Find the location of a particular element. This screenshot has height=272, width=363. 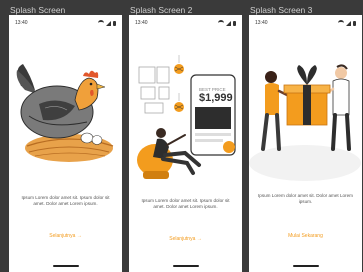

price-tag: BEST PRICE $1,999 is located at coordinates (219, 95).